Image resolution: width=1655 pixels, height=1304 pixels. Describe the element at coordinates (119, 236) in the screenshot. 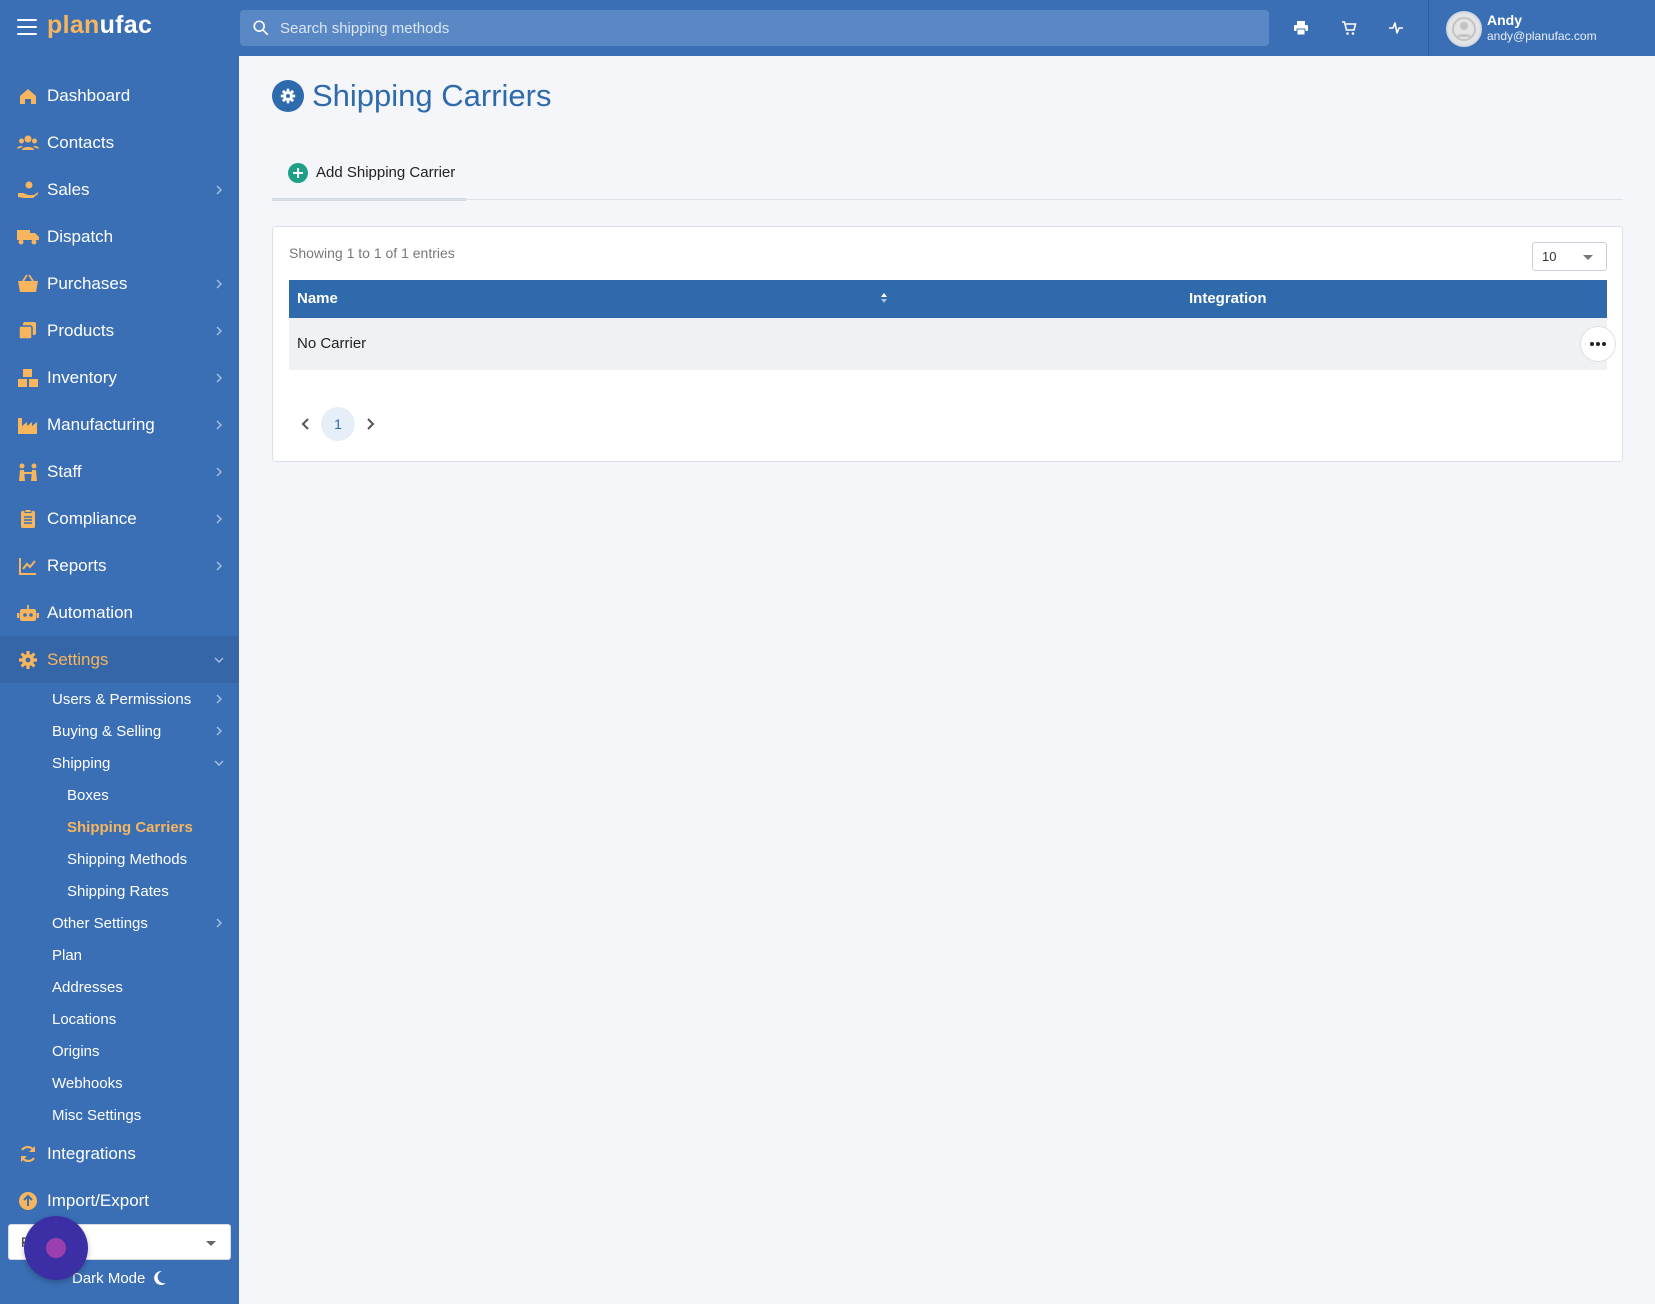

I see `sidebar-item-dispatch: Dispatch` at that location.